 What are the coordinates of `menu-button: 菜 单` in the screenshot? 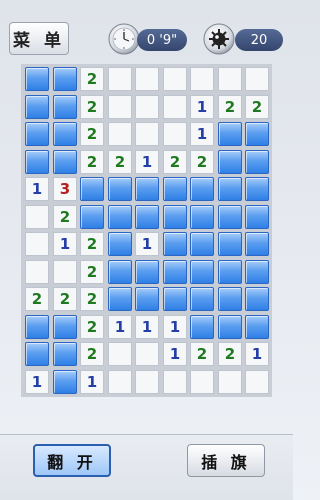 It's located at (39, 38).